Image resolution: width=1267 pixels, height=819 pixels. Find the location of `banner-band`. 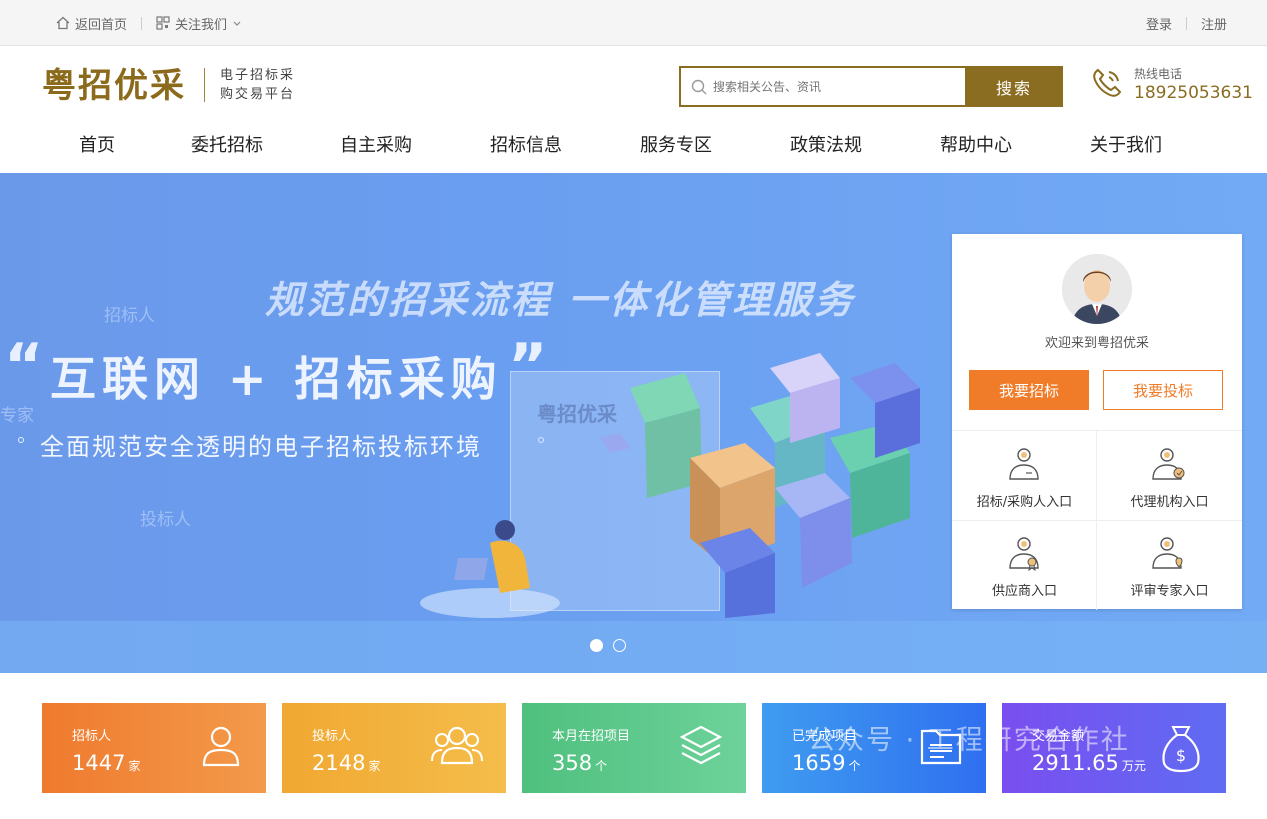

banner-band is located at coordinates (633, 647).